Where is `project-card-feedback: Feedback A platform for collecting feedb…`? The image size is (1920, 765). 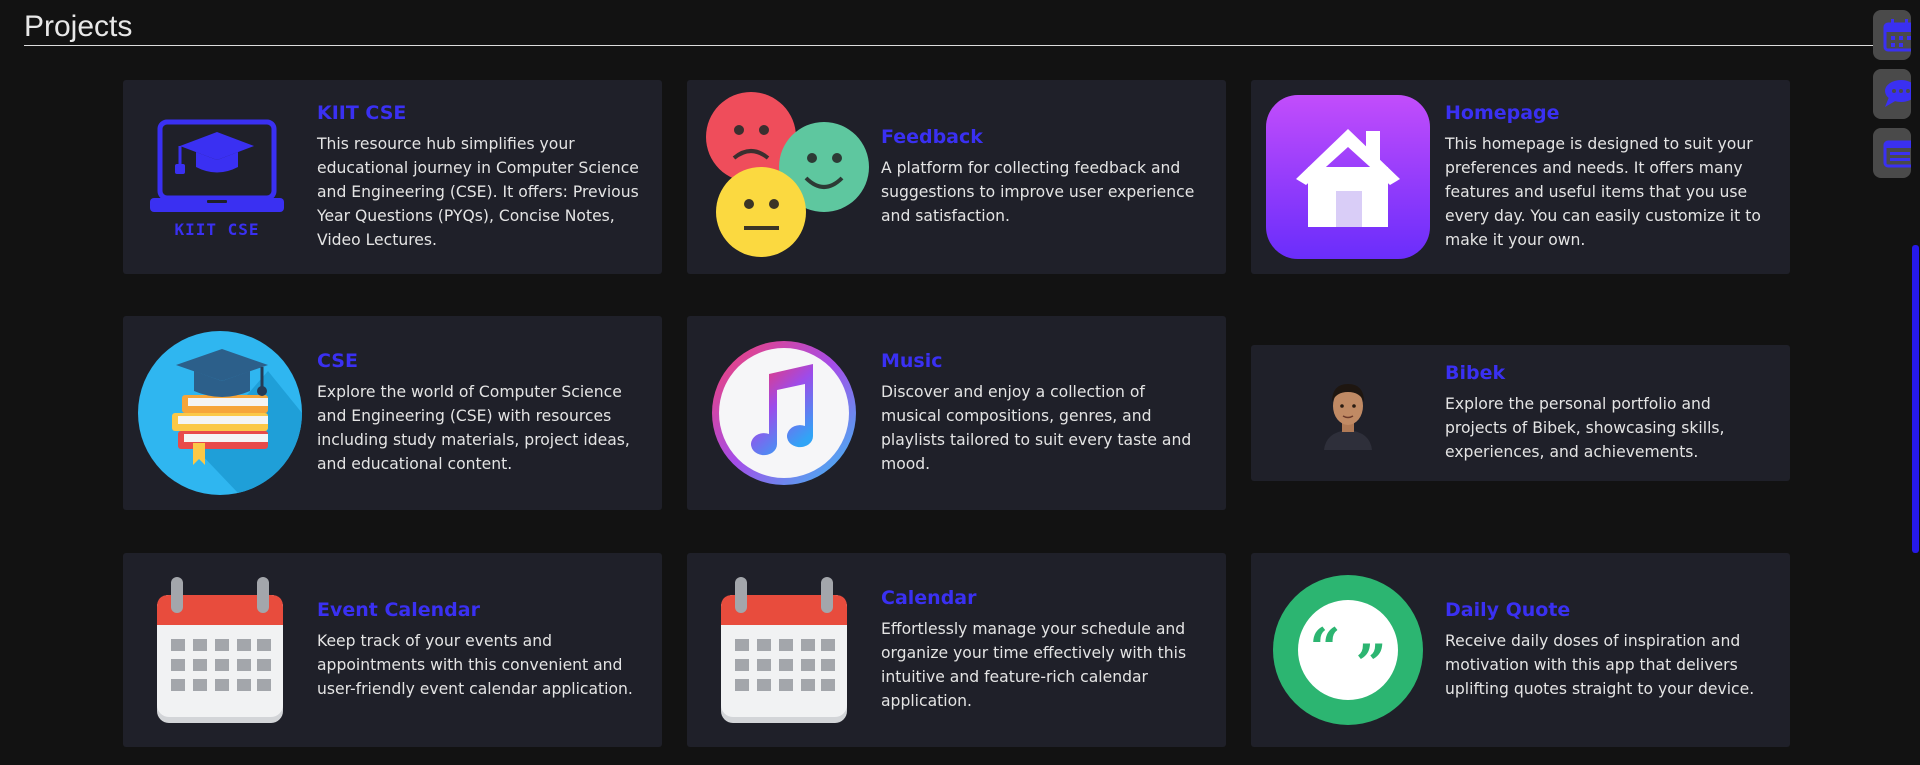
project-card-feedback: Feedback A platform for collecting feedb… is located at coordinates (956, 177).